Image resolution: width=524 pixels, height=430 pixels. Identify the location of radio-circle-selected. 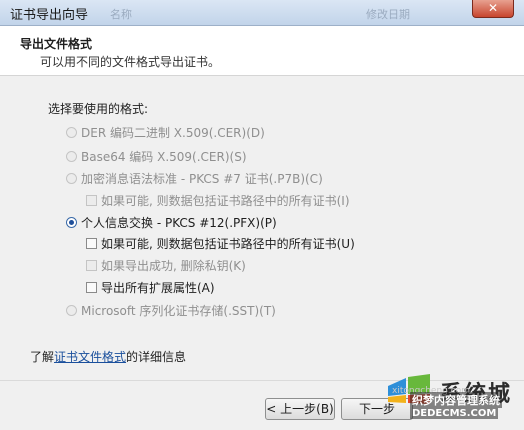
(71, 222).